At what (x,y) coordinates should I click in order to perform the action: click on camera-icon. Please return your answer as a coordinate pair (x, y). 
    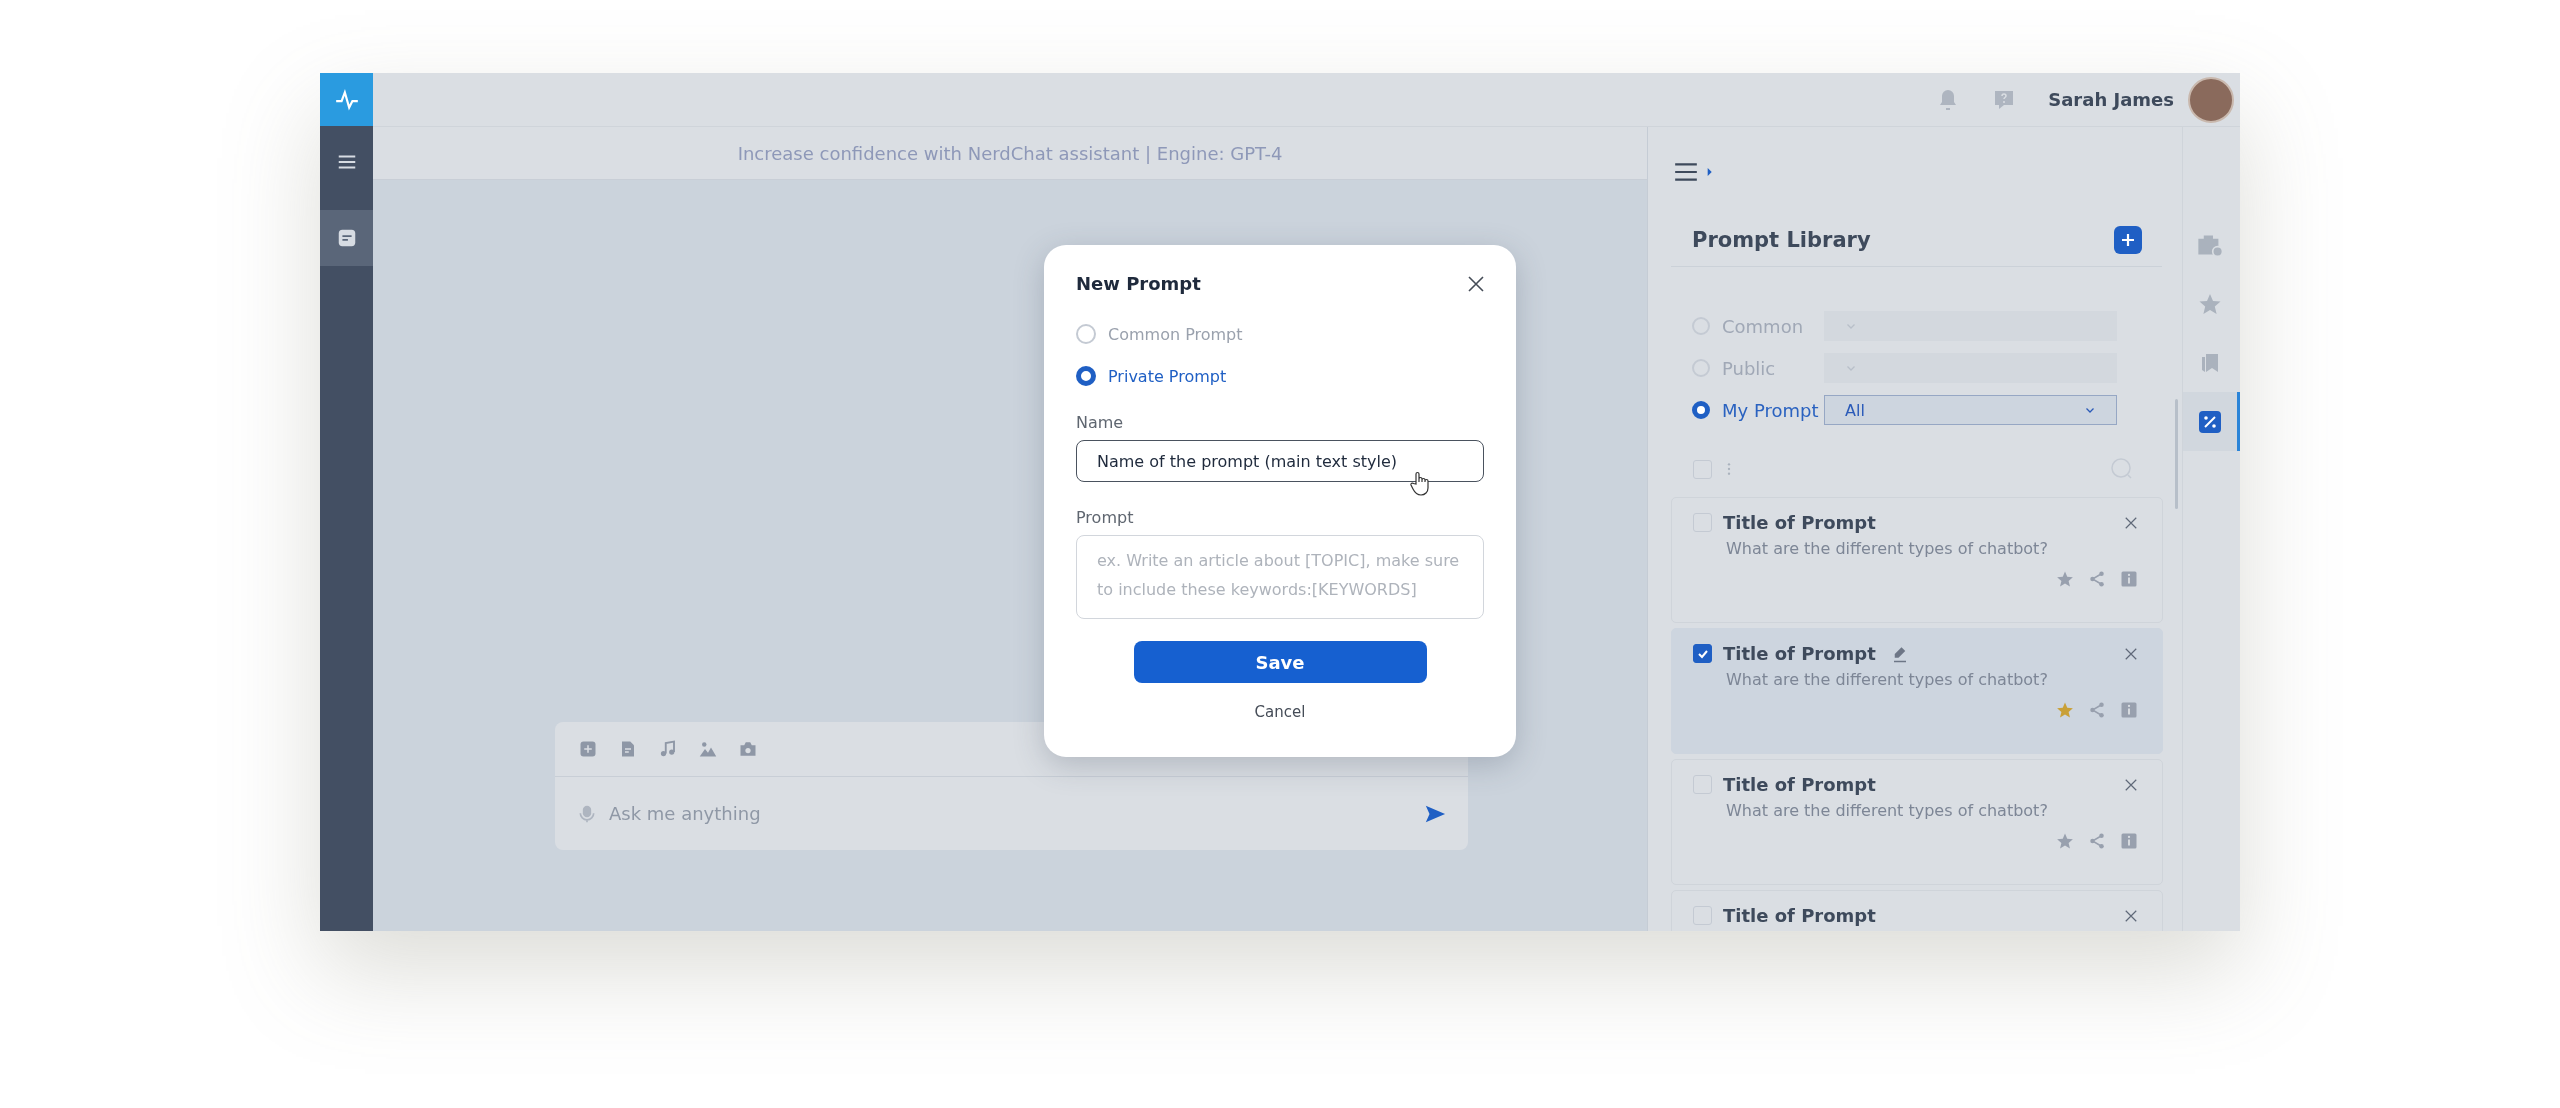
    Looking at the image, I should click on (748, 749).